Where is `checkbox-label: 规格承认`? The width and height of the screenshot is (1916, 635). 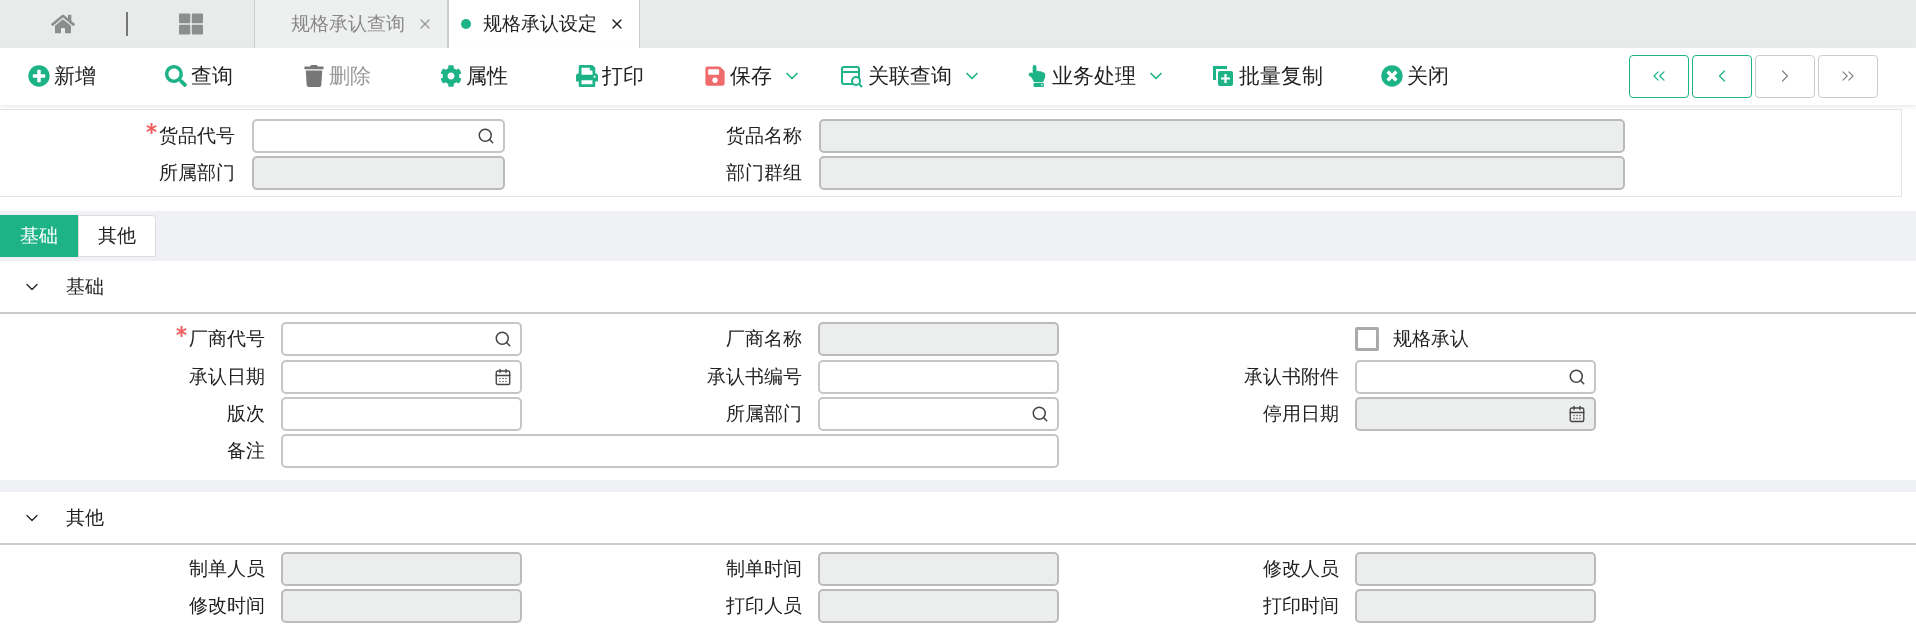
checkbox-label: 规格承认 is located at coordinates (1431, 339).